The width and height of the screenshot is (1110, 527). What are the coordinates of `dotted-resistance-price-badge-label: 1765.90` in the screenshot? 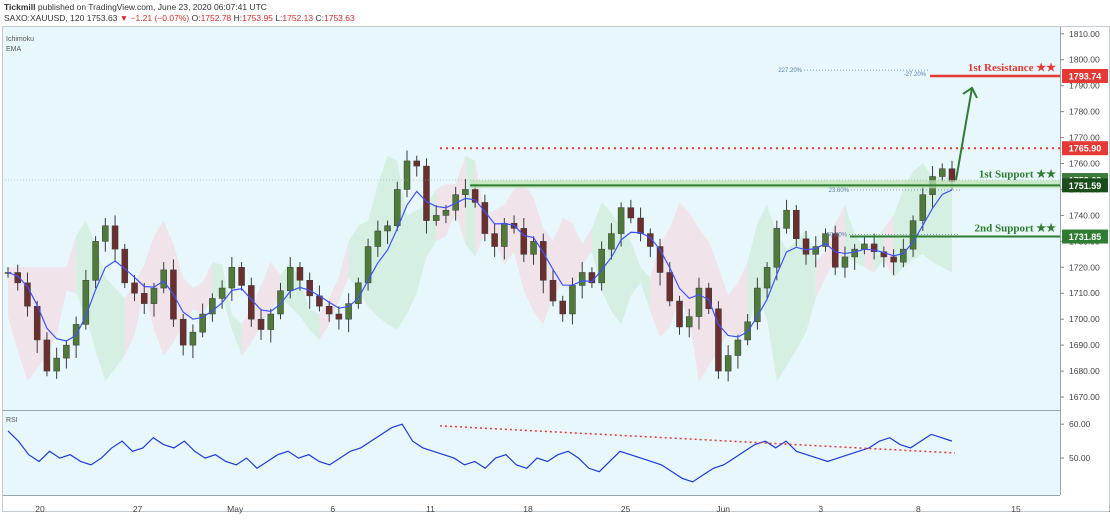 It's located at (1085, 149).